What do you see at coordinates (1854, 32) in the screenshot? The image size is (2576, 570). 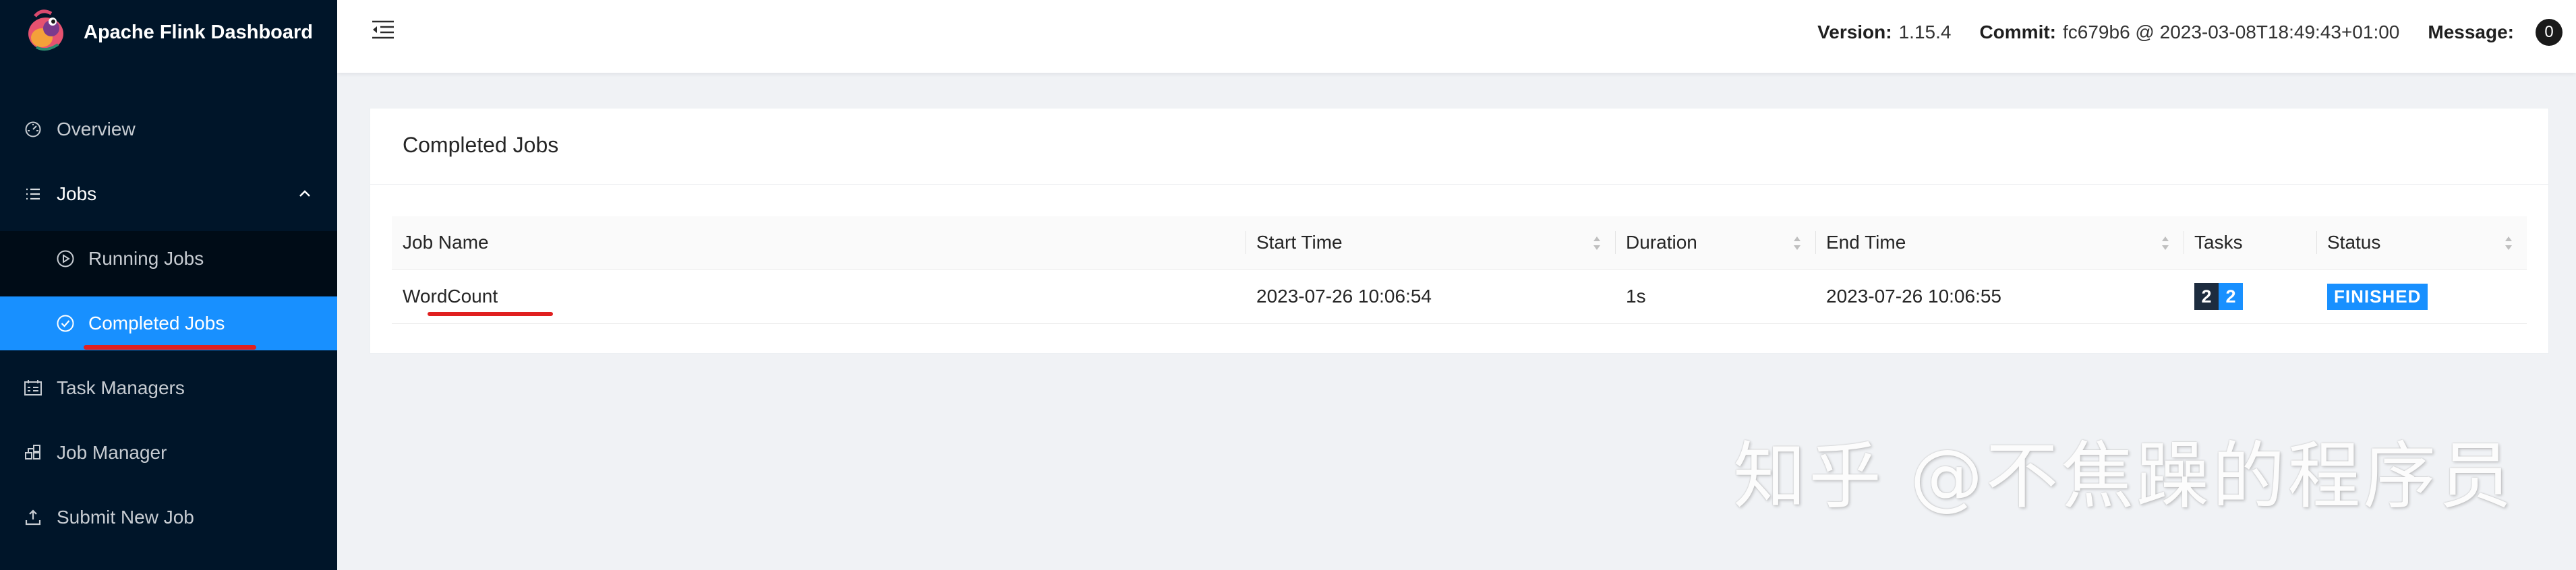 I see `version-label: Version:` at bounding box center [1854, 32].